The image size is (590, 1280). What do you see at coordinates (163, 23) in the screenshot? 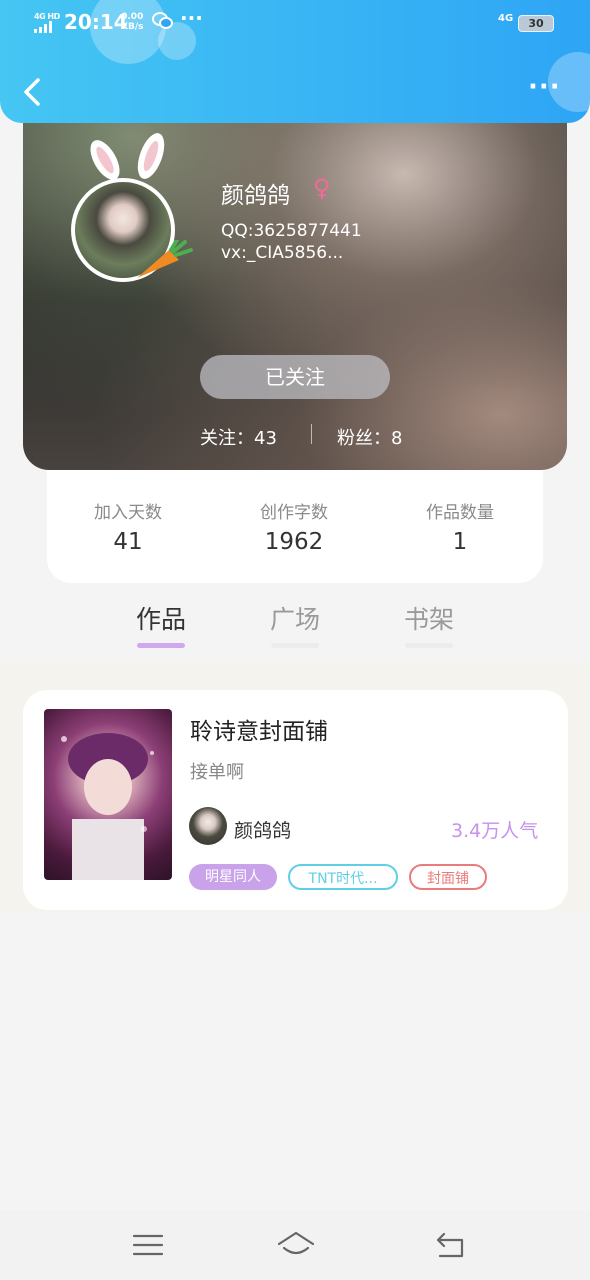
I see `wechat-icon` at bounding box center [163, 23].